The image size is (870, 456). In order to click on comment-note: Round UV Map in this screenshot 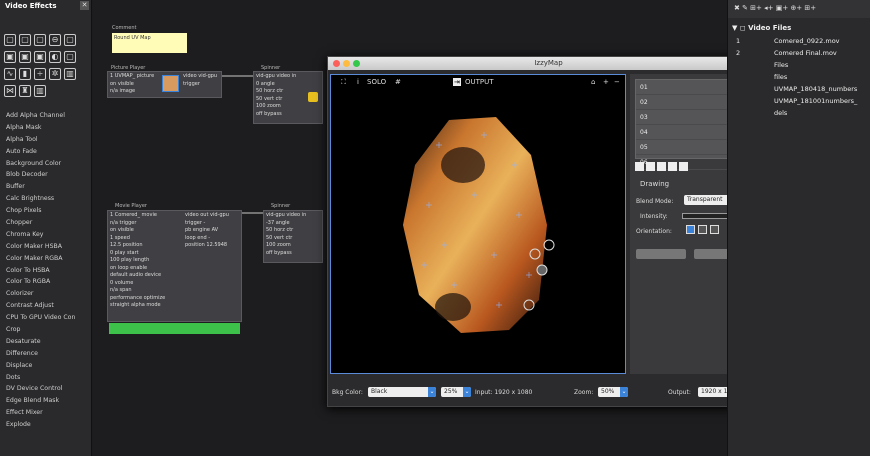, I will do `click(149, 43)`.